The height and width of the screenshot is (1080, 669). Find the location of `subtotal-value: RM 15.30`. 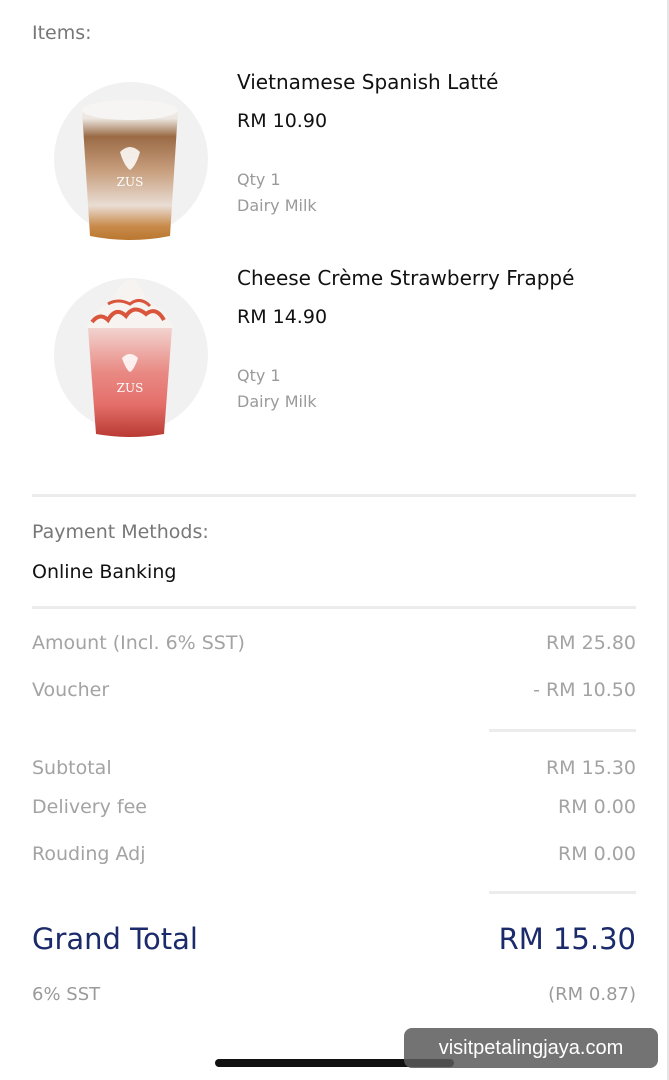

subtotal-value: RM 15.30 is located at coordinates (590, 768).